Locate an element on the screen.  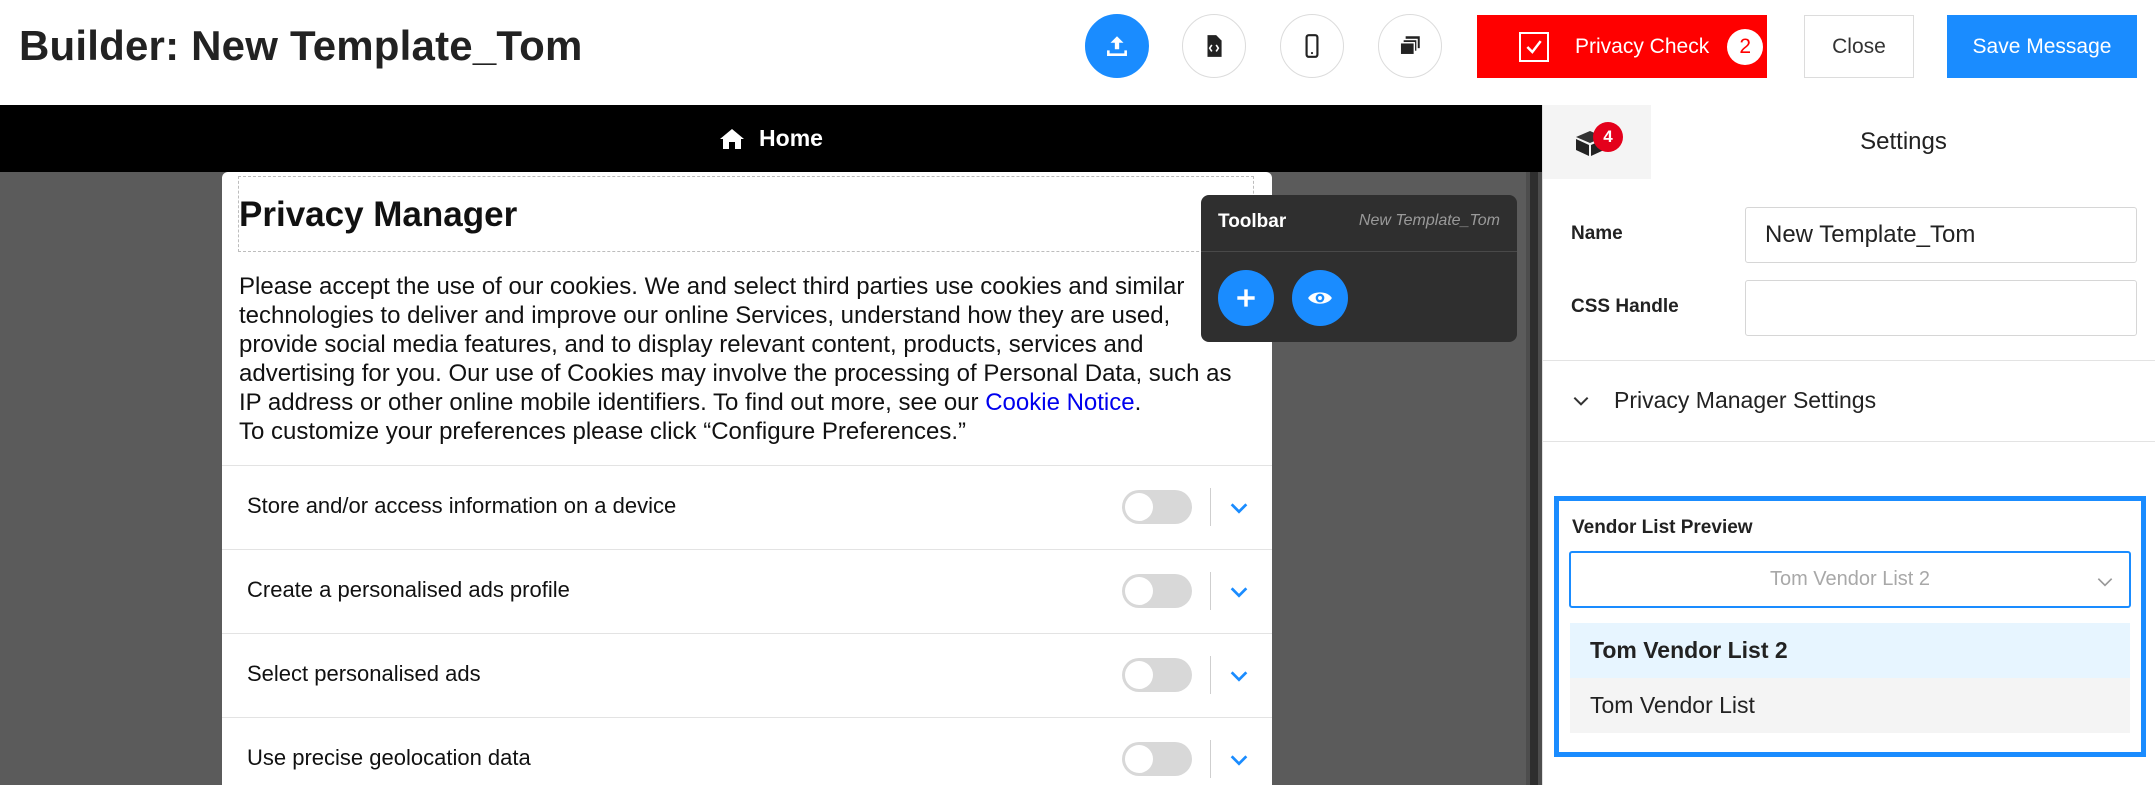
layers-button is located at coordinates (1410, 46).